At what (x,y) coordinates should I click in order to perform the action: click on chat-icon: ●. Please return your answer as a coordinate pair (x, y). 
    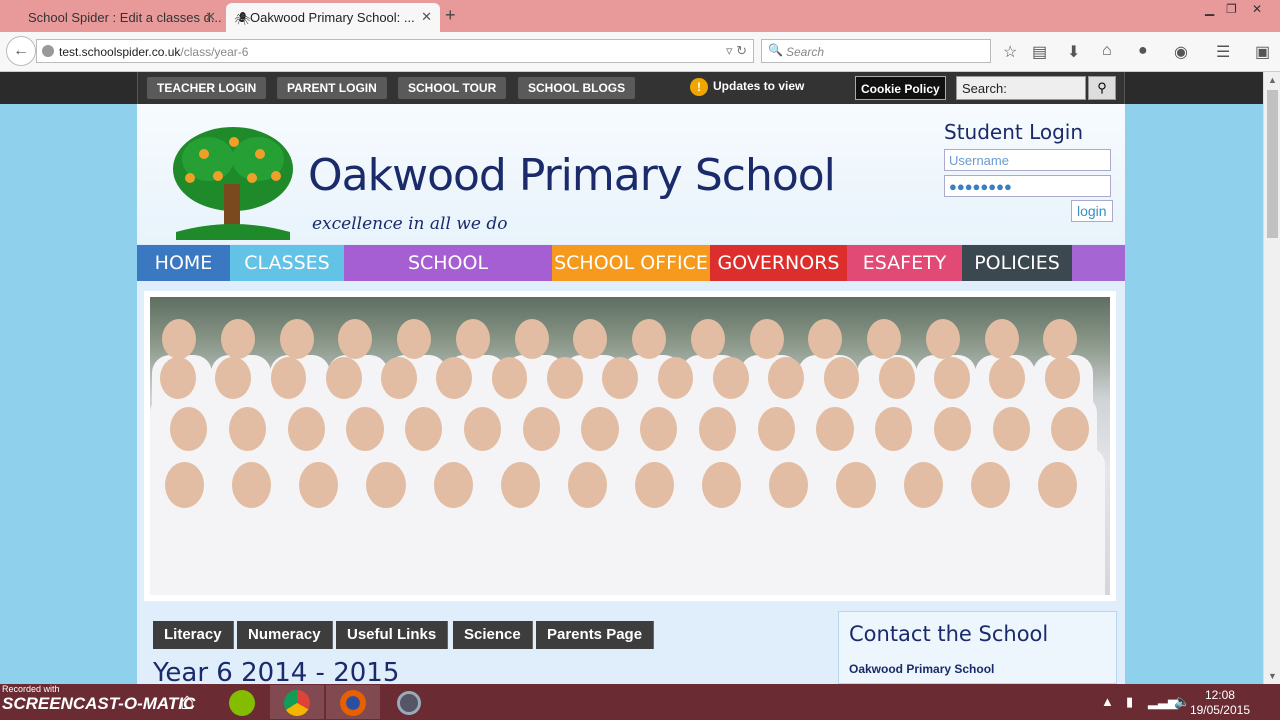
    Looking at the image, I should click on (1143, 51).